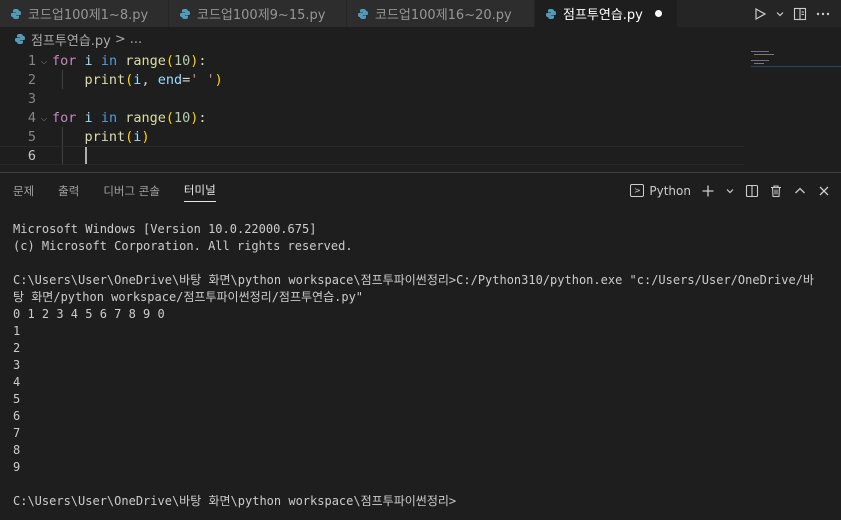 Image resolution: width=841 pixels, height=520 pixels. Describe the element at coordinates (71, 39) in the screenshot. I see `breadcrumb-file: 점프투연습.py` at that location.